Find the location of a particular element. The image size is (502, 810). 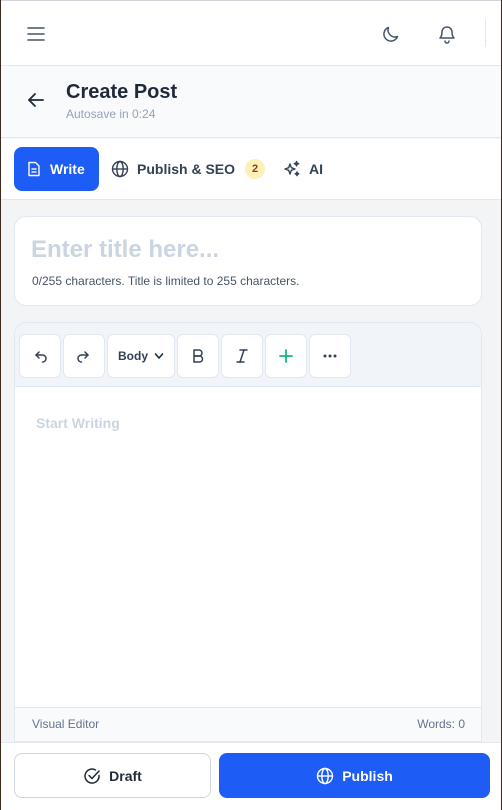

more-horizontal-icon is located at coordinates (330, 356).